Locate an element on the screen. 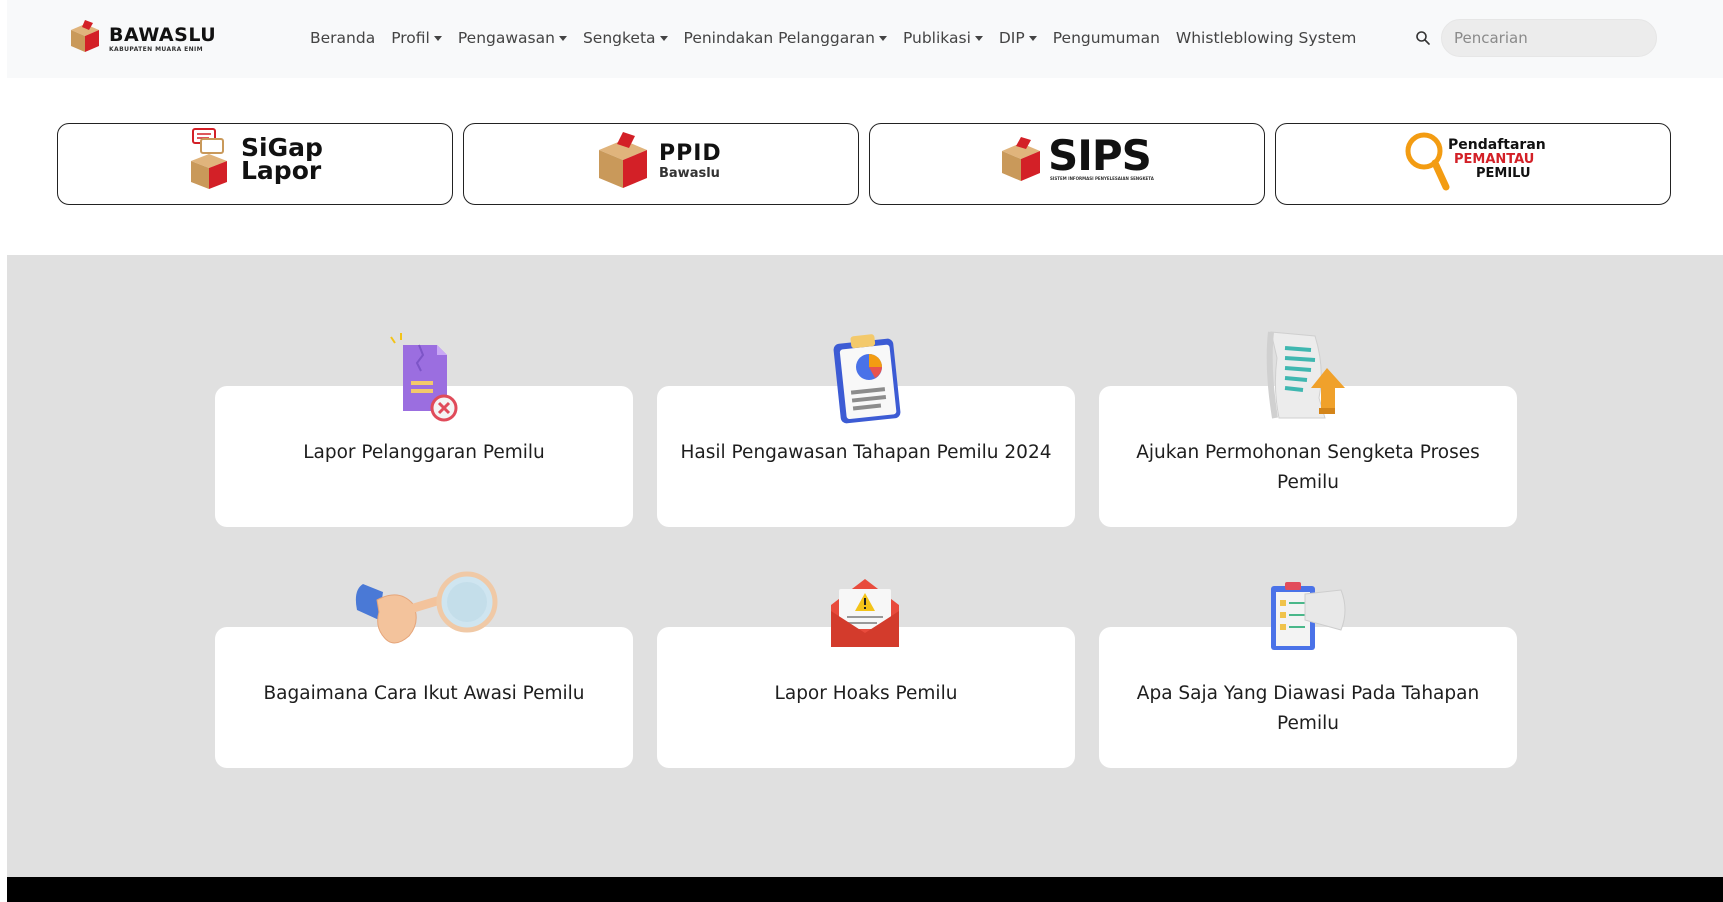 The height and width of the screenshot is (902, 1723). nav-item-label: Pengumuman is located at coordinates (1106, 38).